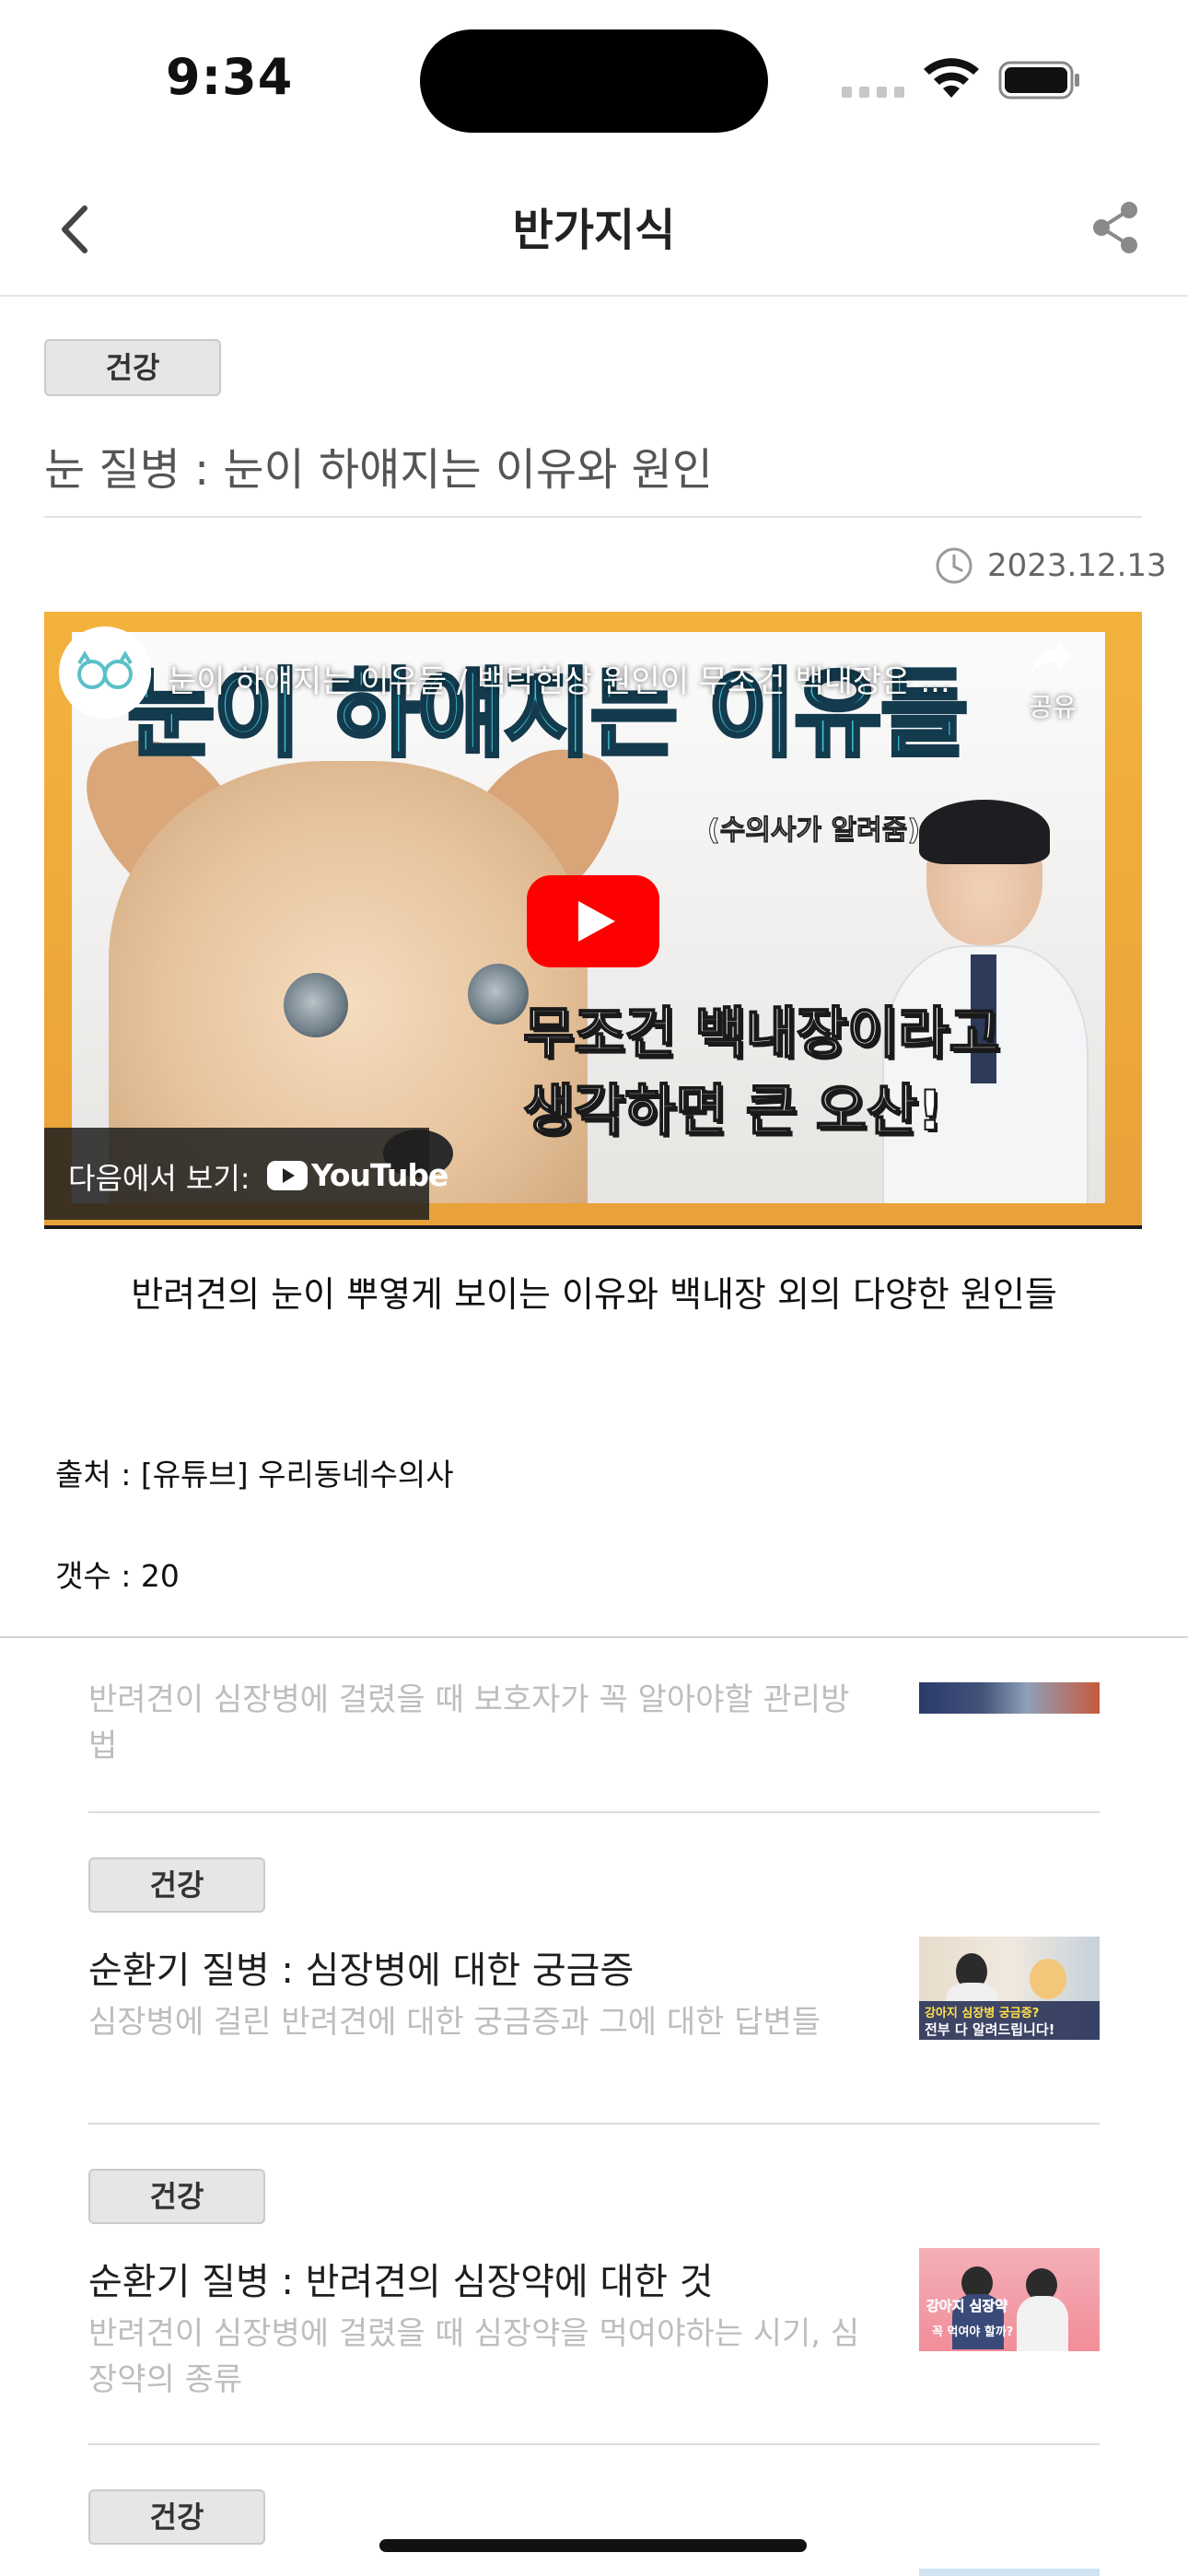 The height and width of the screenshot is (2576, 1188). What do you see at coordinates (951, 78) in the screenshot?
I see `wifi-icon` at bounding box center [951, 78].